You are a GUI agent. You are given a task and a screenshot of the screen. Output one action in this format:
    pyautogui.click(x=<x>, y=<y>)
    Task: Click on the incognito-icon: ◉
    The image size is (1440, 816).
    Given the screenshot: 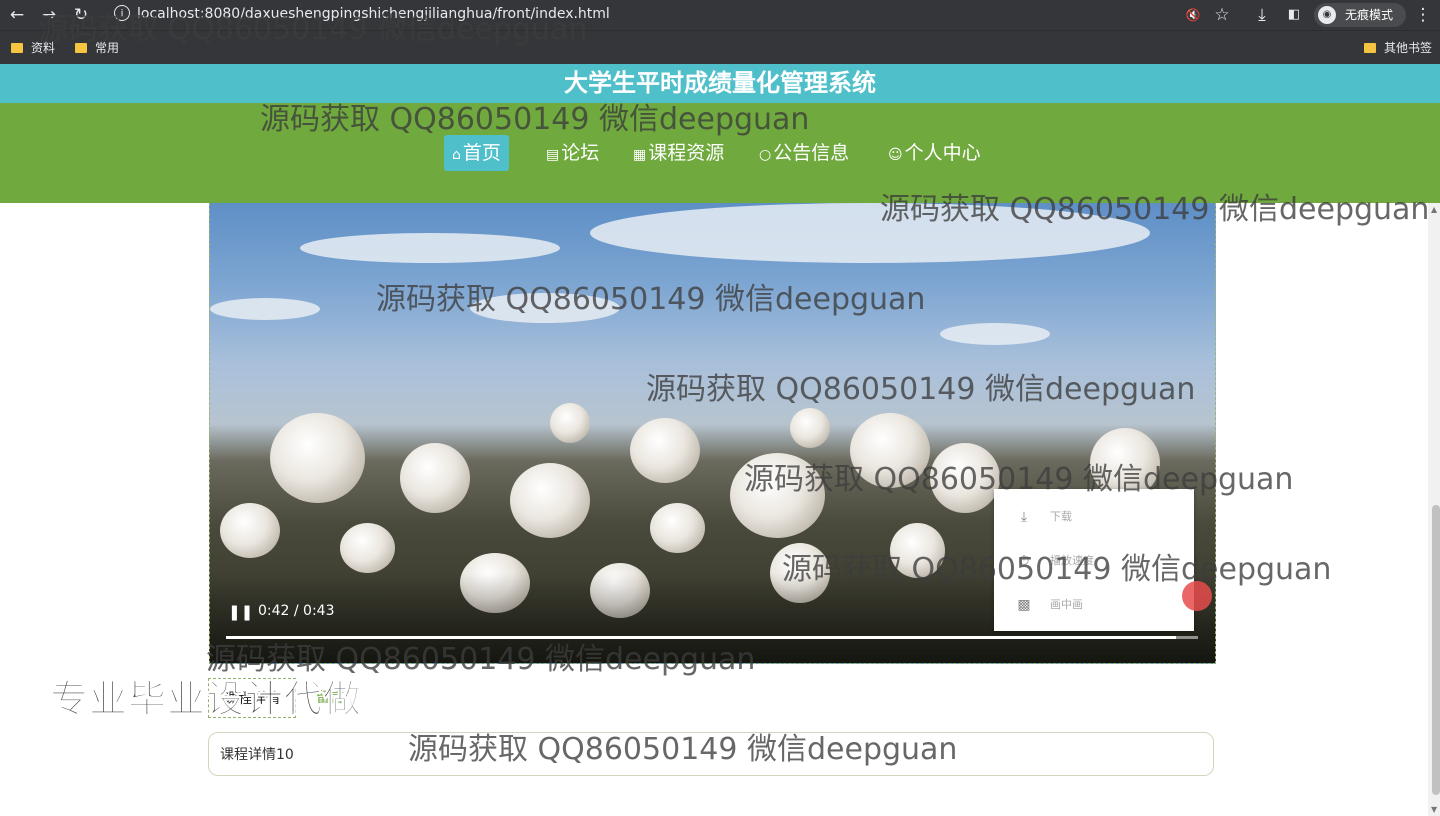 What is the action you would take?
    pyautogui.click(x=1327, y=15)
    